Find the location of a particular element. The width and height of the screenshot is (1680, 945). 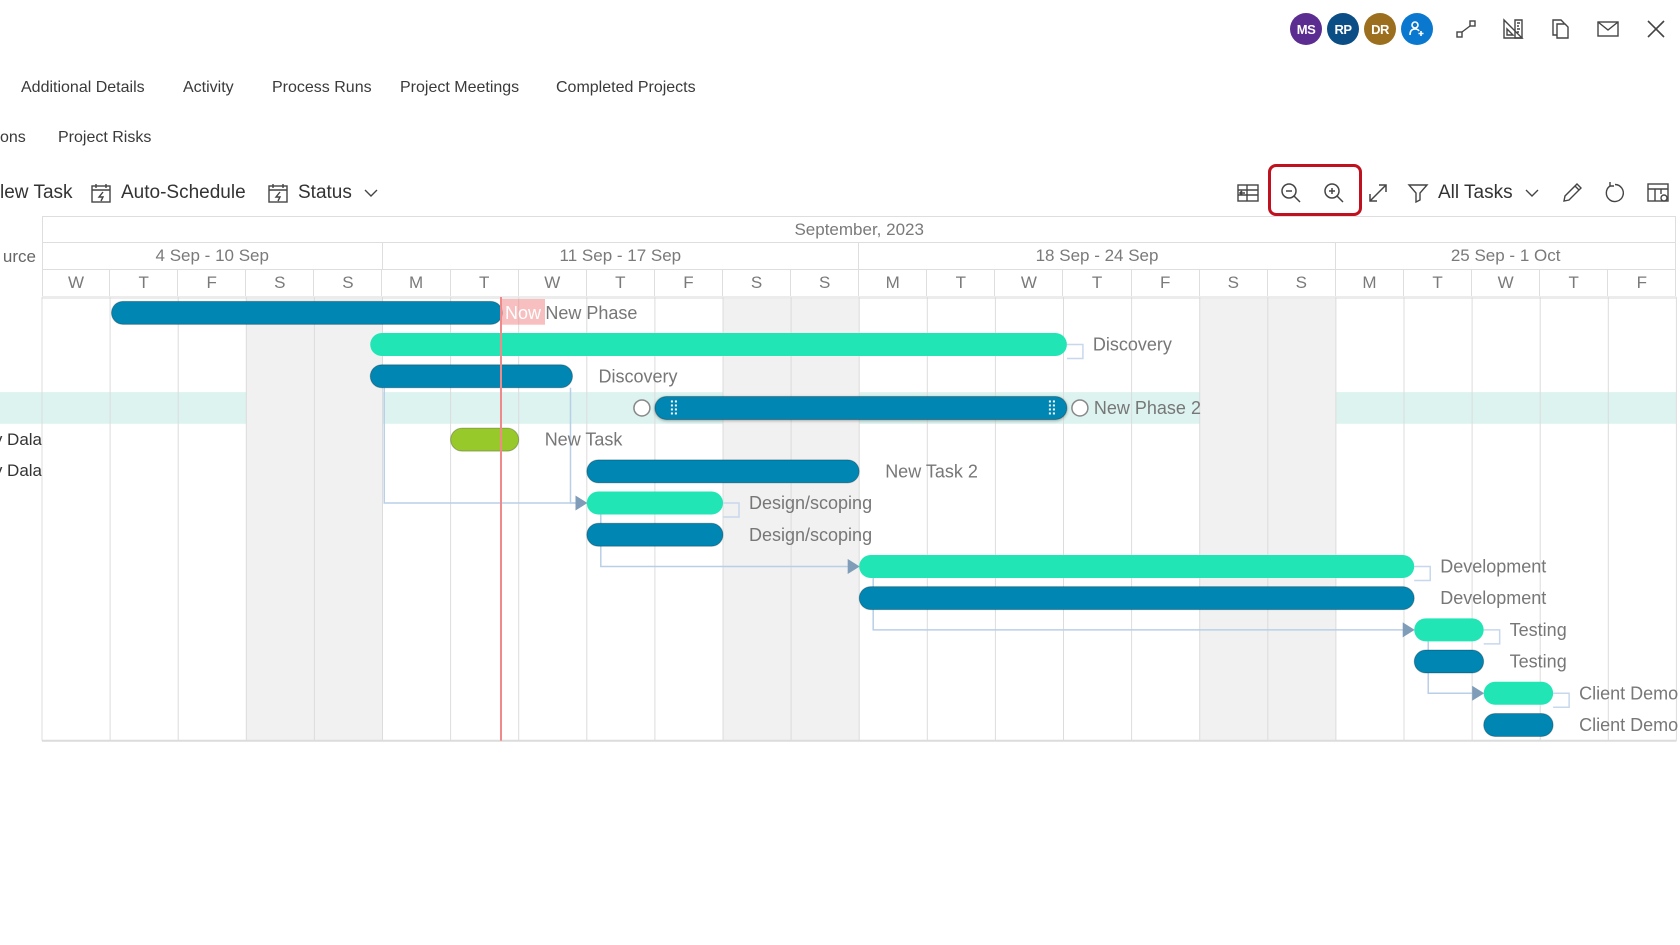

link-handle-end is located at coordinates (1080, 408).